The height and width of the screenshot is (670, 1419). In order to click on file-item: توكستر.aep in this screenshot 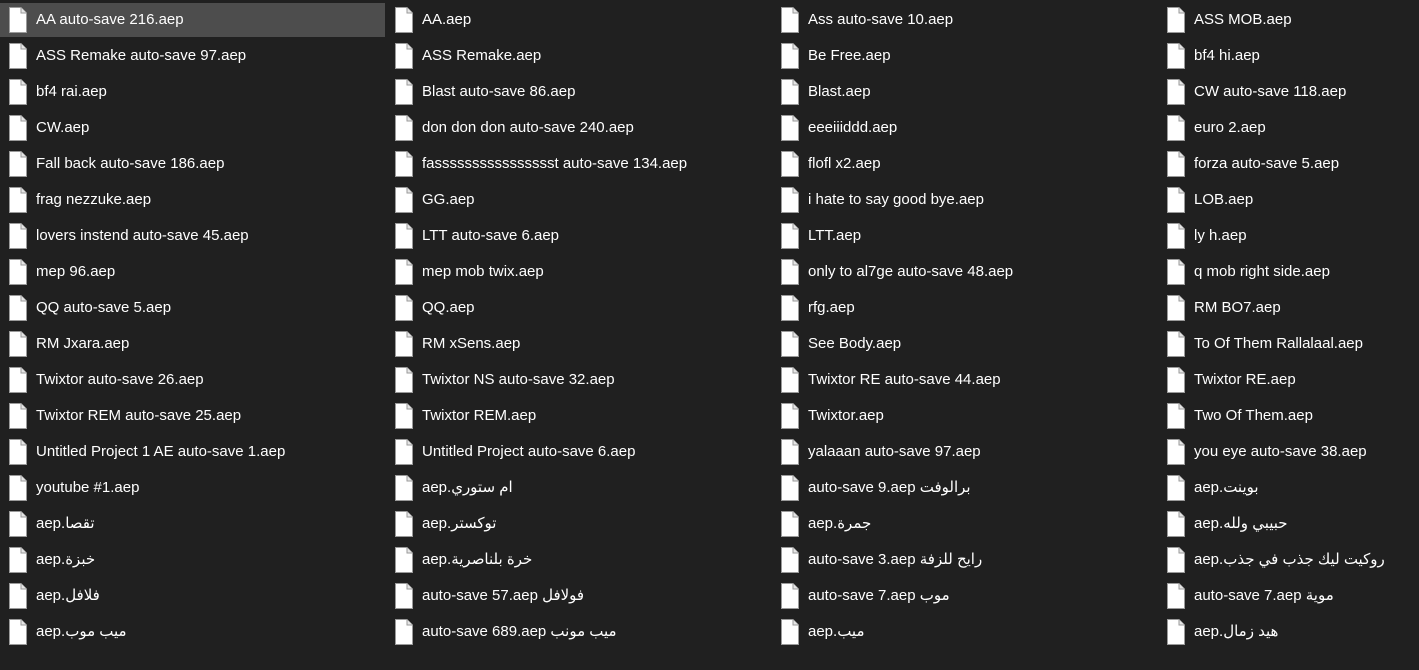, I will do `click(579, 524)`.